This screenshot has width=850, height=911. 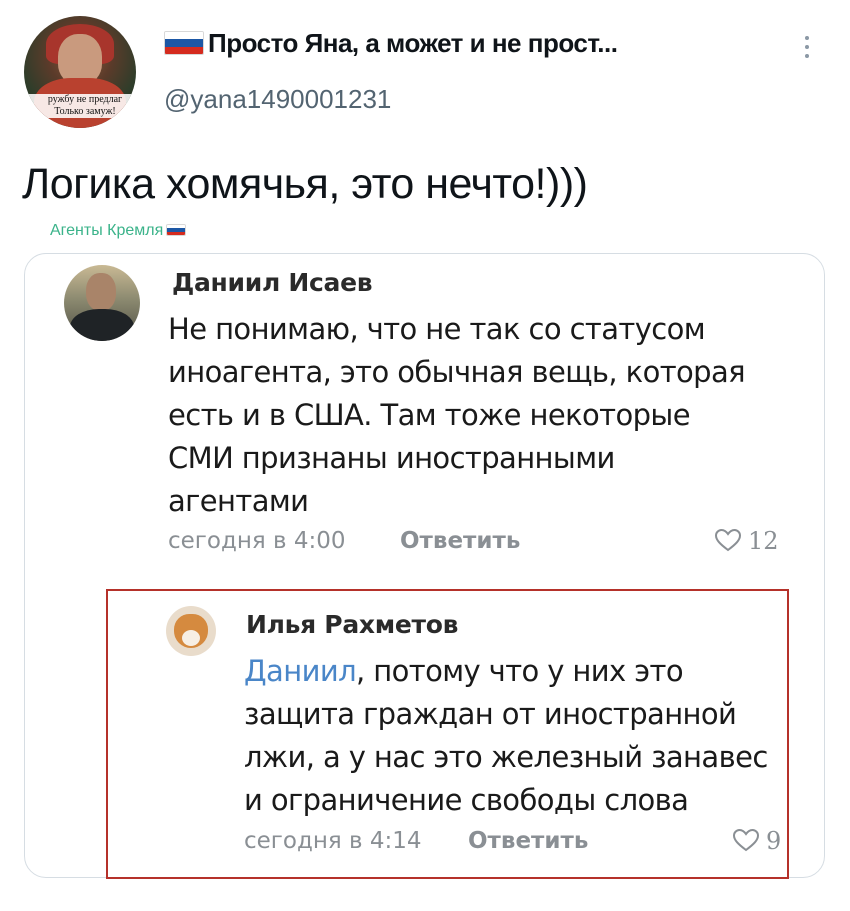 I want to click on profile-avatar: ружбу не предлаг Только замуж!, so click(x=80, y=72).